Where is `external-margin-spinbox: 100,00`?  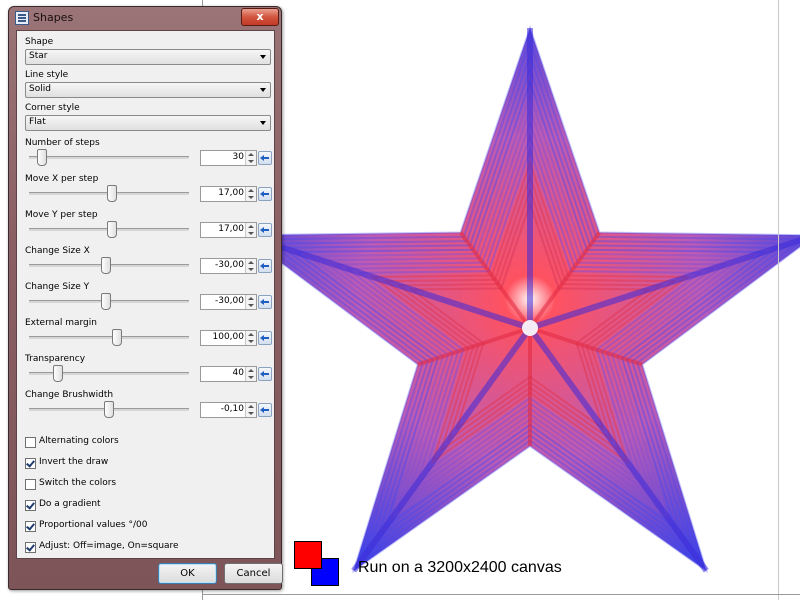
external-margin-spinbox: 100,00 is located at coordinates (228, 338).